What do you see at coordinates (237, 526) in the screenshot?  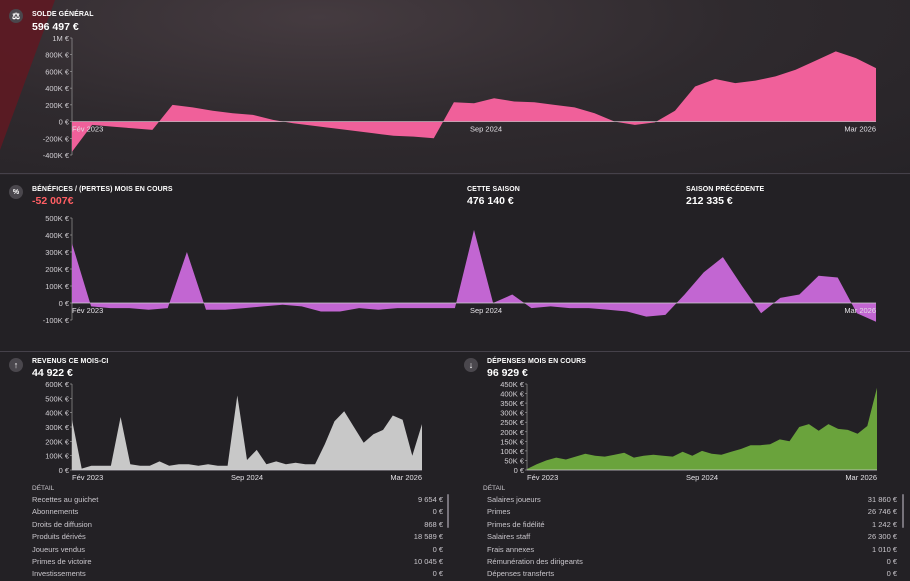 I see `detail-row: Droits de diffusion 868 €` at bounding box center [237, 526].